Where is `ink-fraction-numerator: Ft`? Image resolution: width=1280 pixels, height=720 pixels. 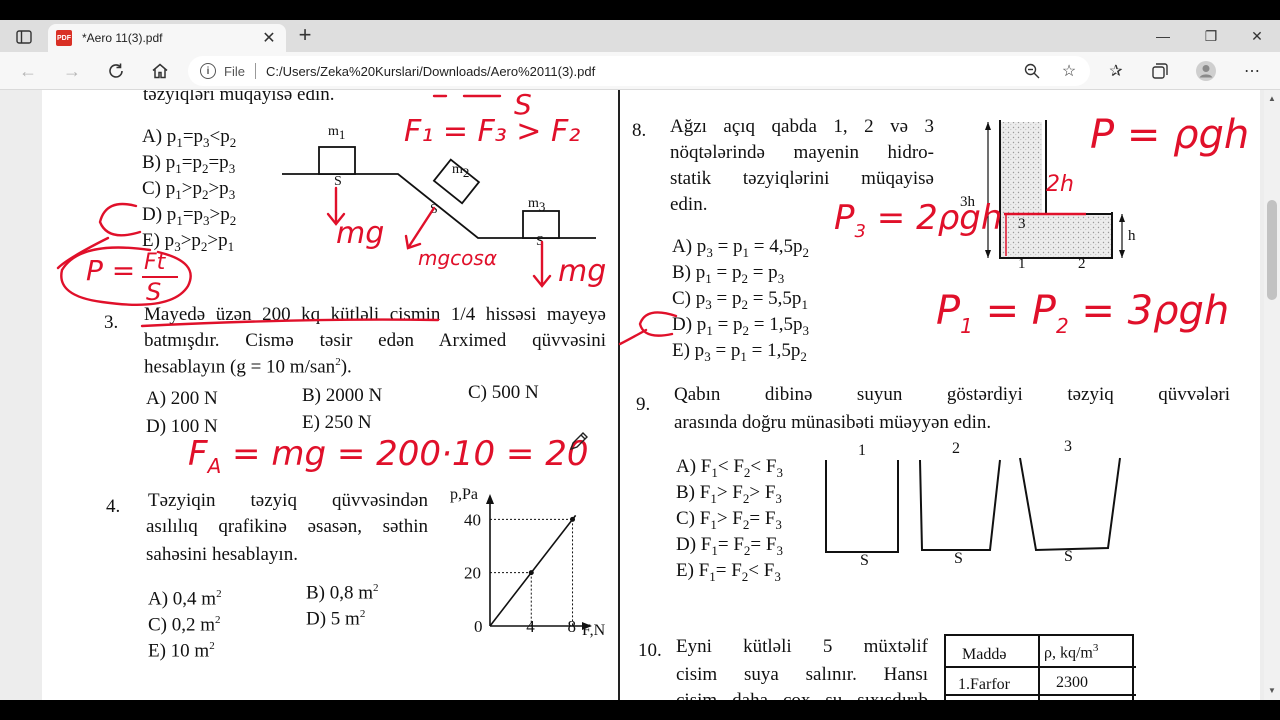 ink-fraction-numerator: Ft is located at coordinates (155, 262).